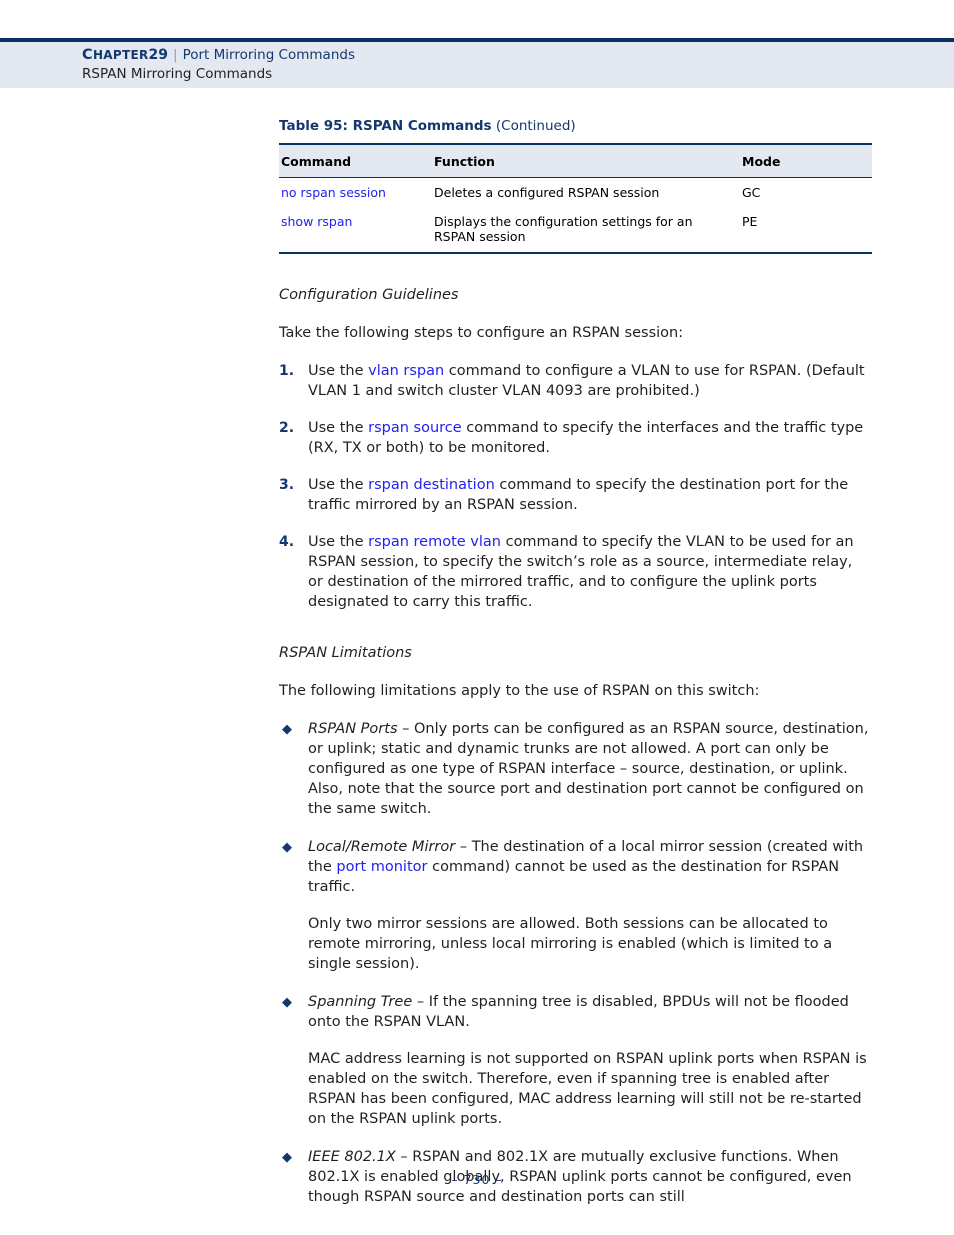 The image size is (954, 1235). I want to click on header-subject: Port Mirroring Commands, so click(268, 55).